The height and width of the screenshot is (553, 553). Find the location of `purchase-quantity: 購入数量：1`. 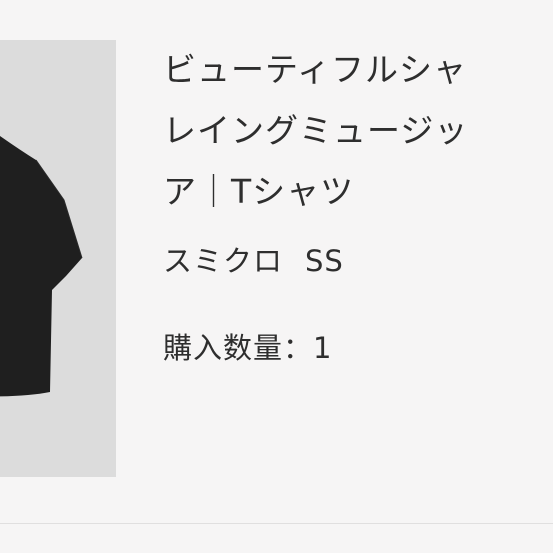

purchase-quantity: 購入数量：1 is located at coordinates (358, 346).